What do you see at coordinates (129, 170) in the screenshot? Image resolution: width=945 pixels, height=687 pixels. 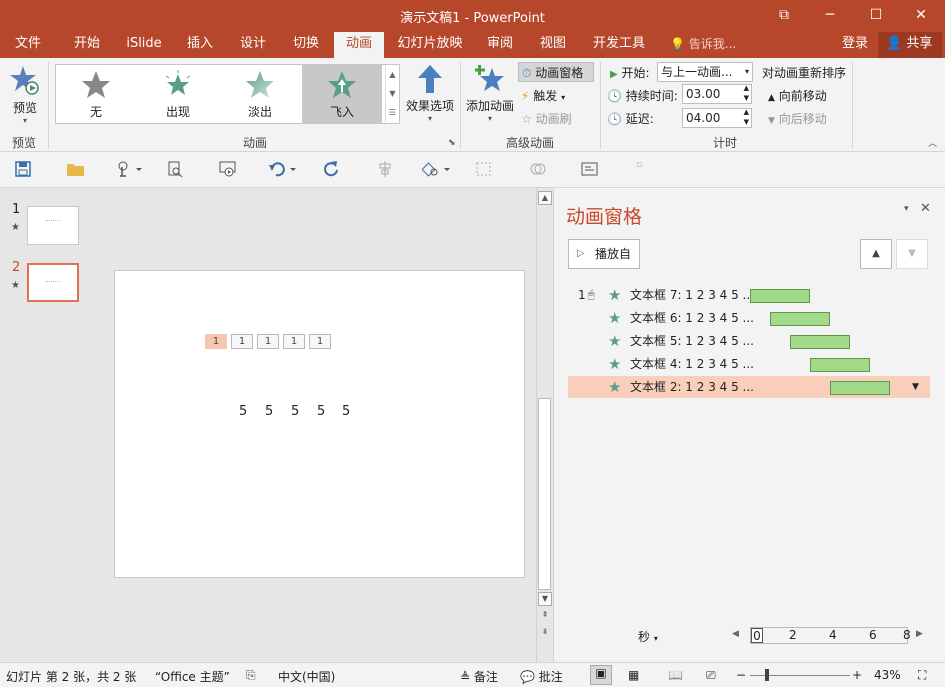 I see `touch-mode-icon` at bounding box center [129, 170].